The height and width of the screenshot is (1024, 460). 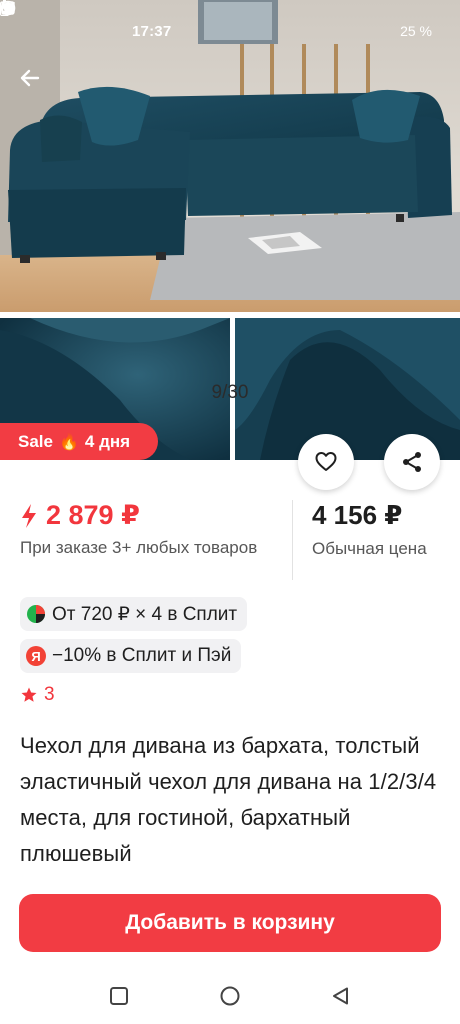 What do you see at coordinates (36, 656) in the screenshot?
I see `yandex-icon: Я` at bounding box center [36, 656].